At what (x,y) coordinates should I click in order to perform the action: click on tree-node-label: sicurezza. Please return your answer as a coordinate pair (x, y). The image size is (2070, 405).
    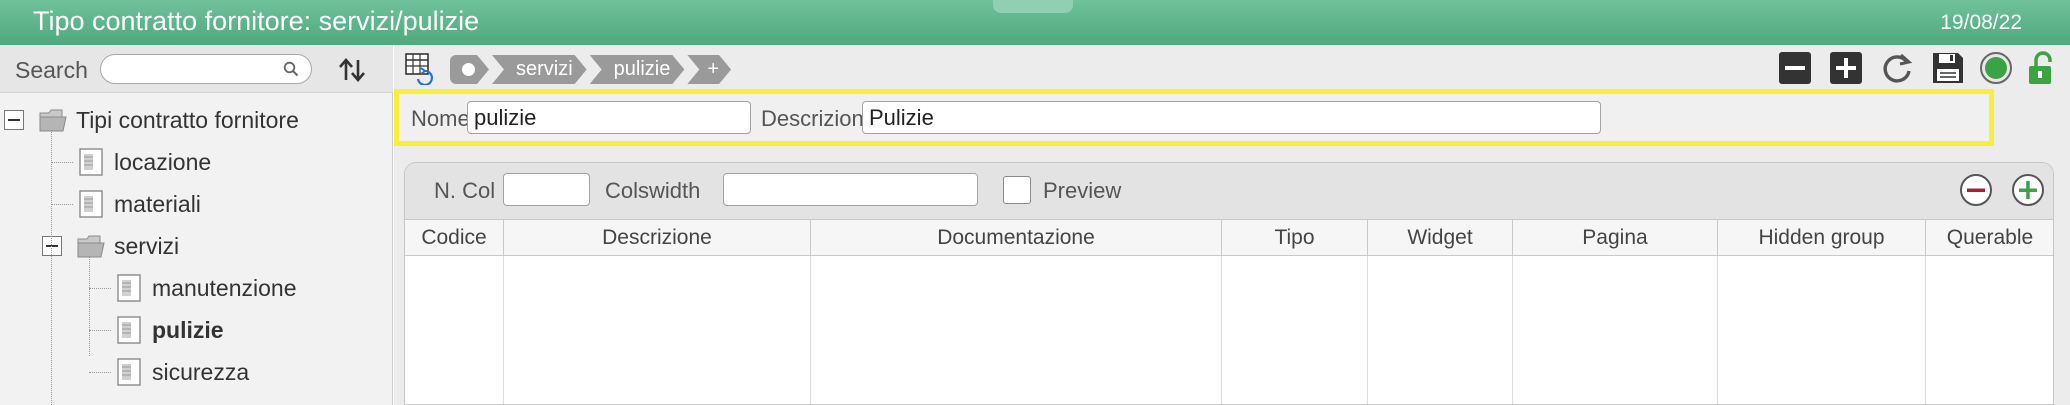
    Looking at the image, I should click on (201, 371).